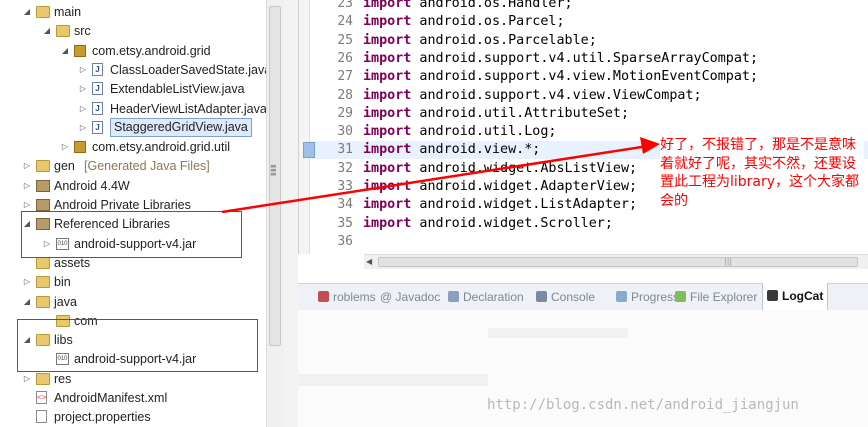  I want to click on view-tab: roblems, so click(347, 297).